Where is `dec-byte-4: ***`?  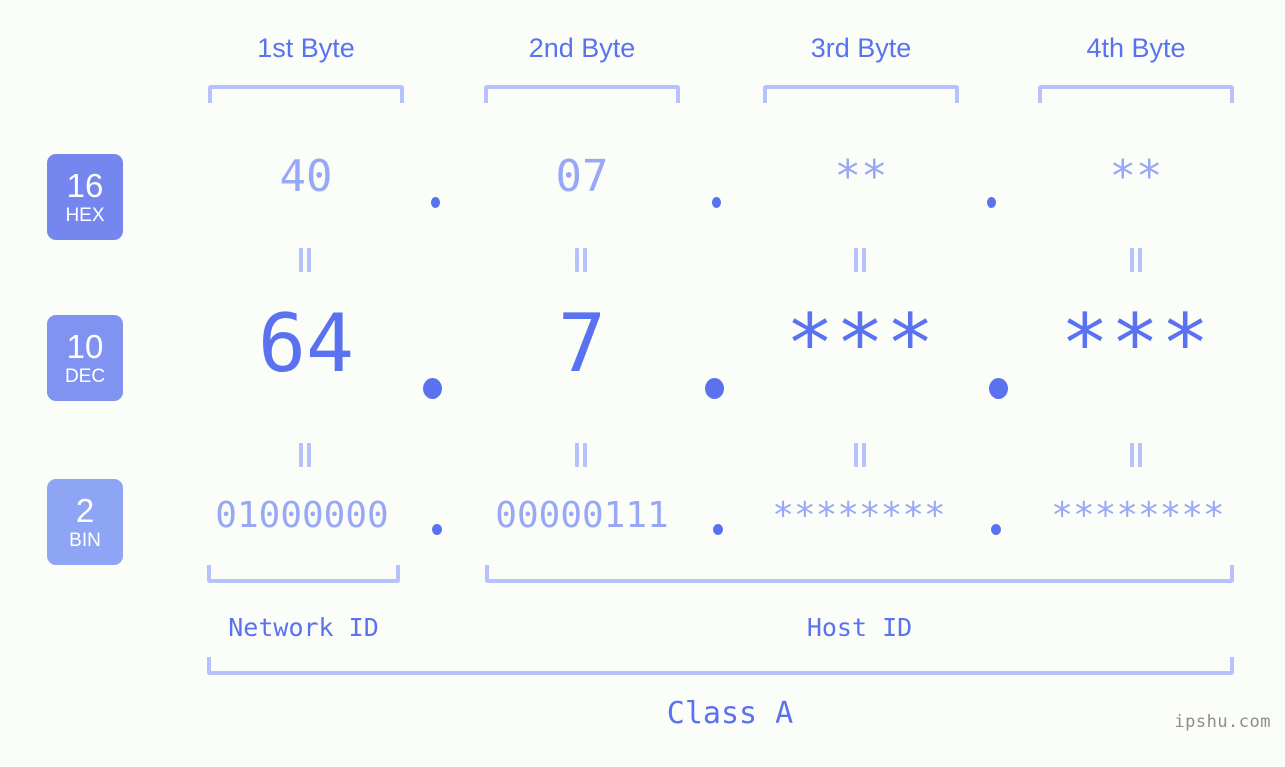 dec-byte-4: *** is located at coordinates (1136, 343).